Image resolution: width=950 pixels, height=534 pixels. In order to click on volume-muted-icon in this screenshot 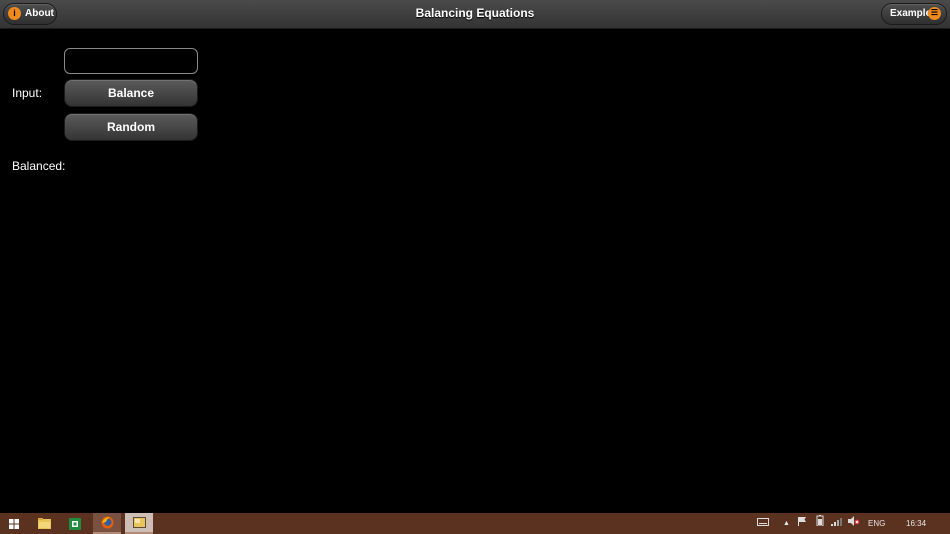, I will do `click(854, 523)`.